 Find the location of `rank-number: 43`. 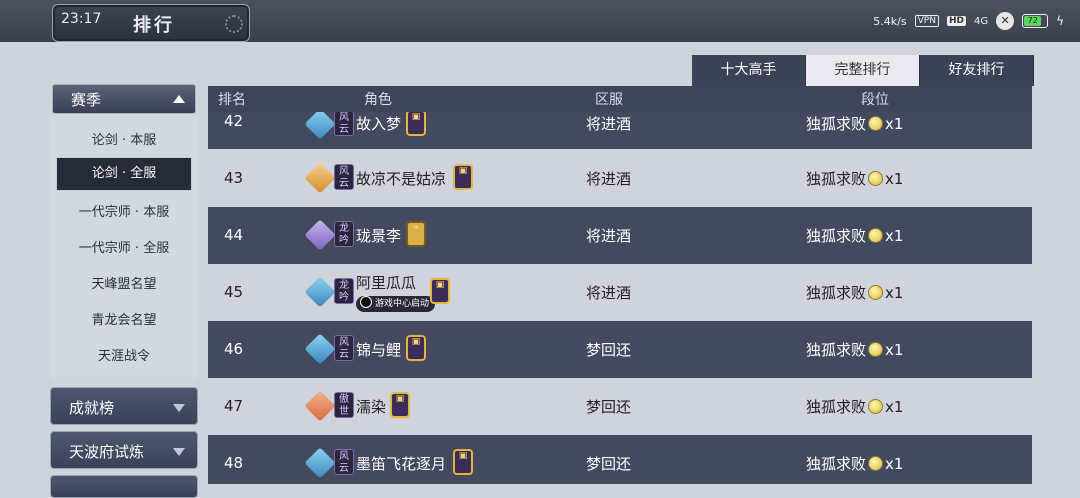

rank-number: 43 is located at coordinates (234, 178).